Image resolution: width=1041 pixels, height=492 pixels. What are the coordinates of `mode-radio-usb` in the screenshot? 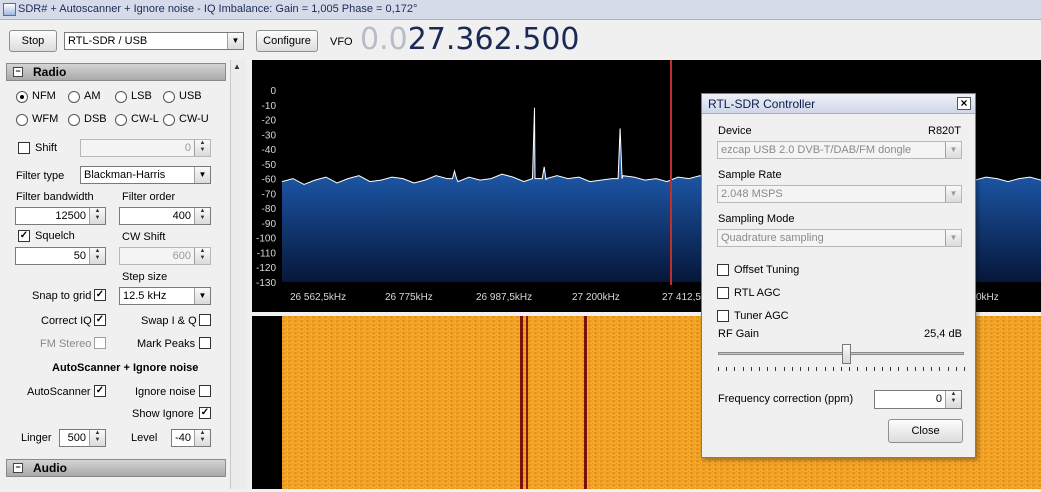 It's located at (169, 97).